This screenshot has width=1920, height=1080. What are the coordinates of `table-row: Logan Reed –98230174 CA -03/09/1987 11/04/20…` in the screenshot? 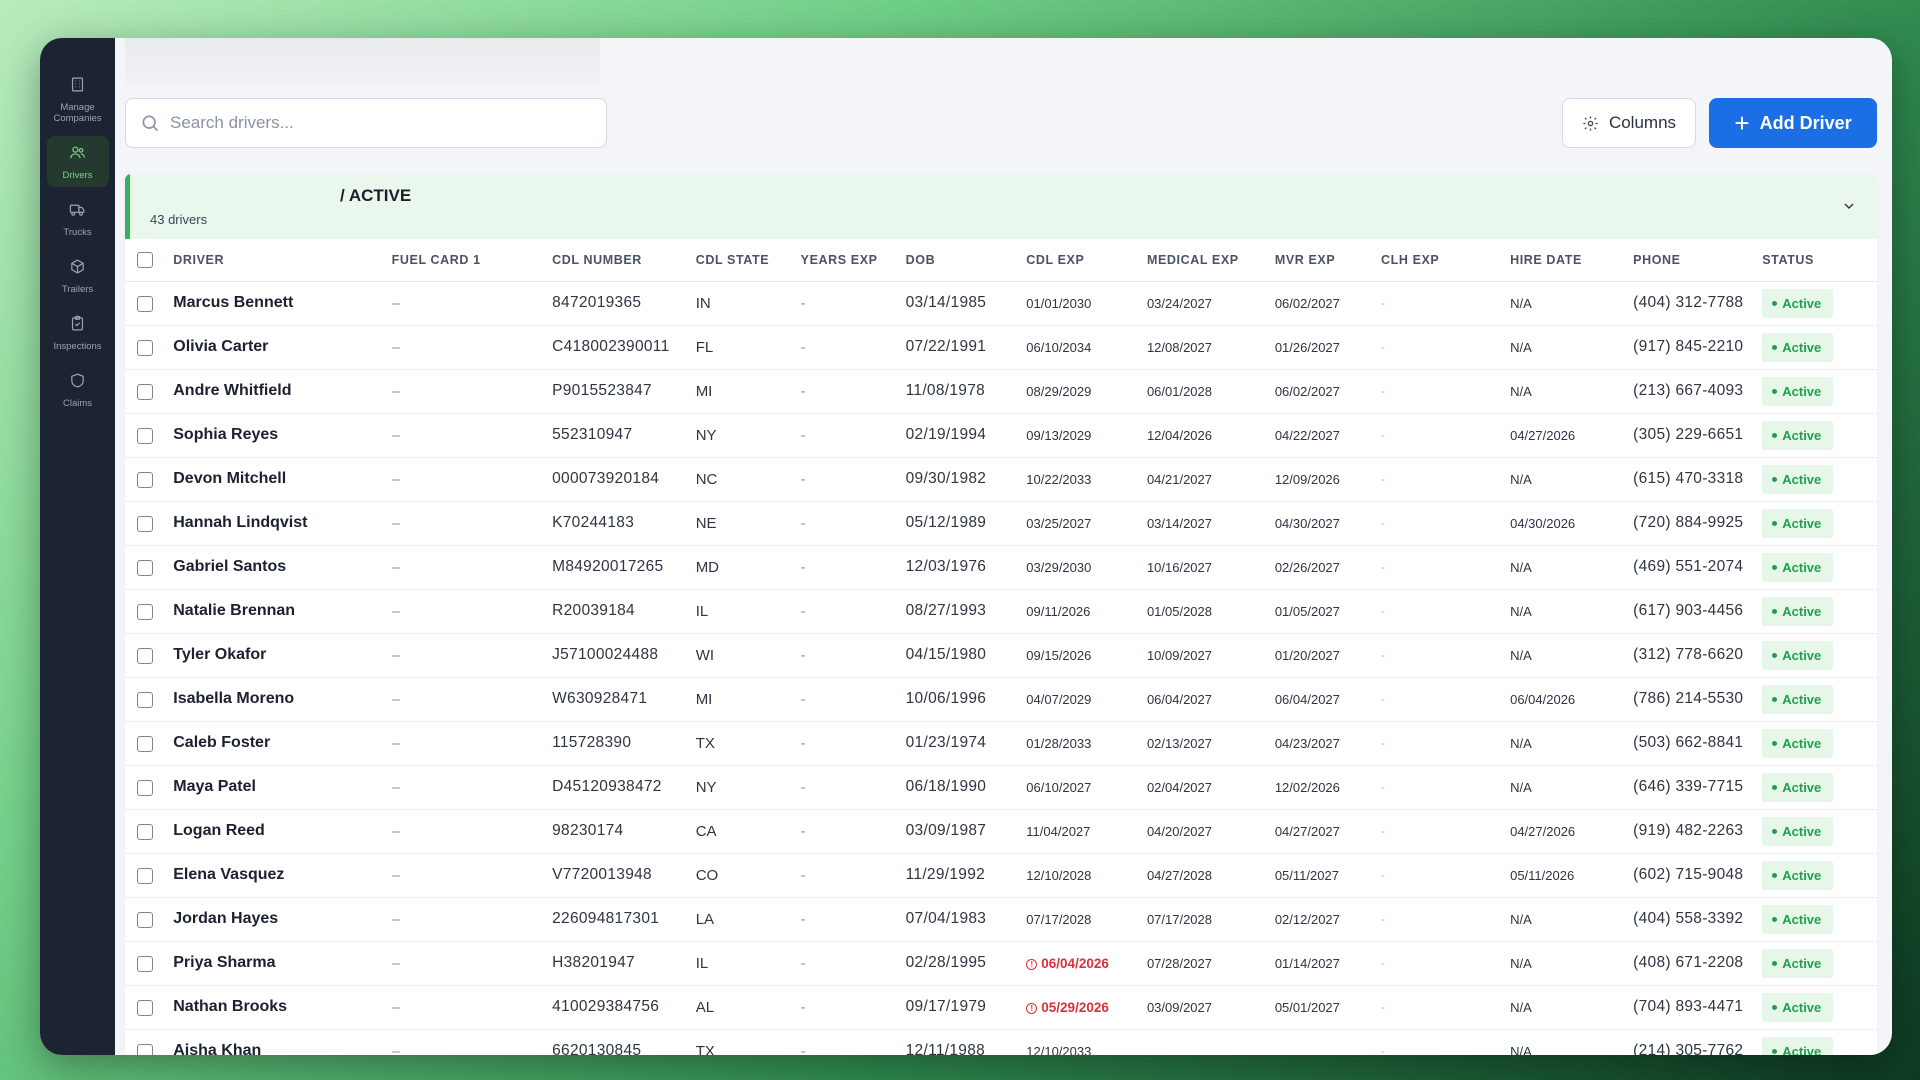 It's located at (1001, 831).